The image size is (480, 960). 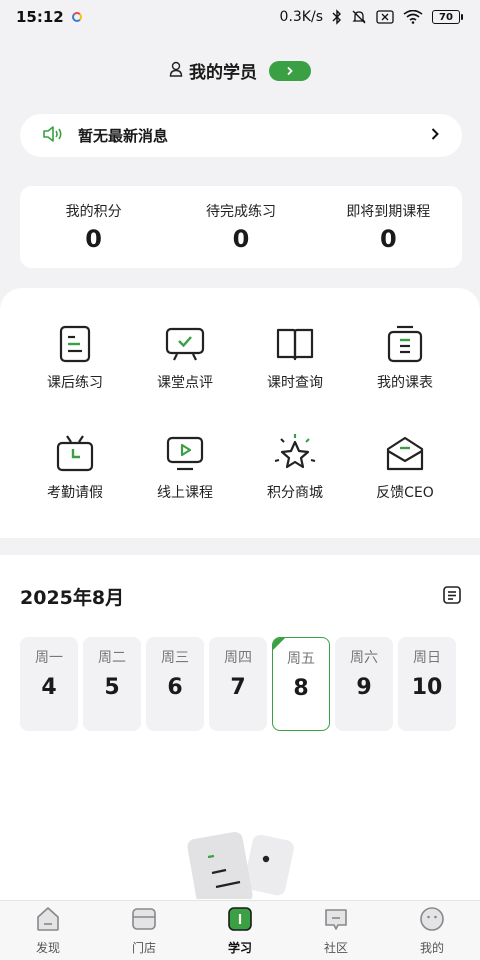 What do you see at coordinates (364, 687) in the screenshot?
I see `day-number: 9` at bounding box center [364, 687].